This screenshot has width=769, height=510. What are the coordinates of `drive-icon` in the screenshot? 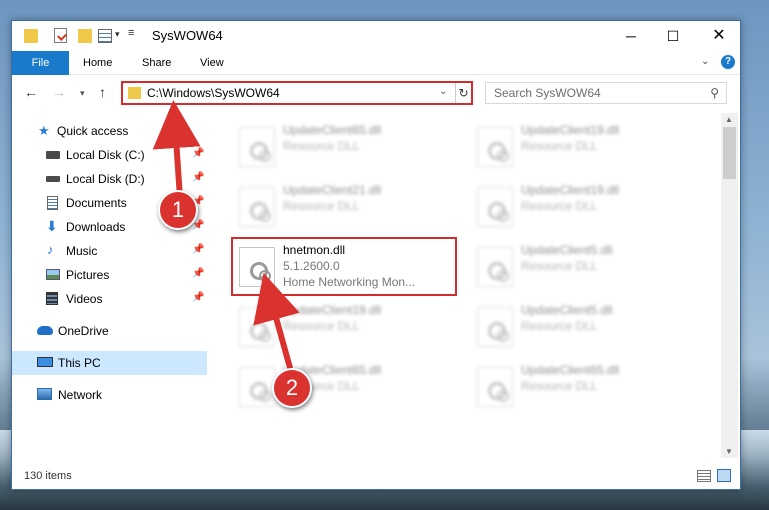 It's located at (53, 179).